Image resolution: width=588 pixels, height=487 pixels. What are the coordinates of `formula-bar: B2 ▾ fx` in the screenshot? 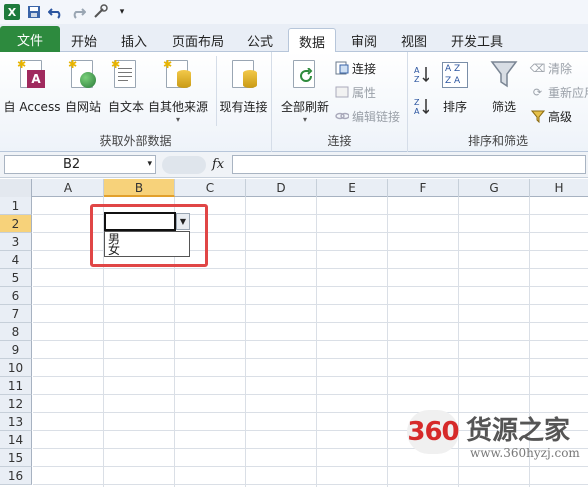 It's located at (294, 165).